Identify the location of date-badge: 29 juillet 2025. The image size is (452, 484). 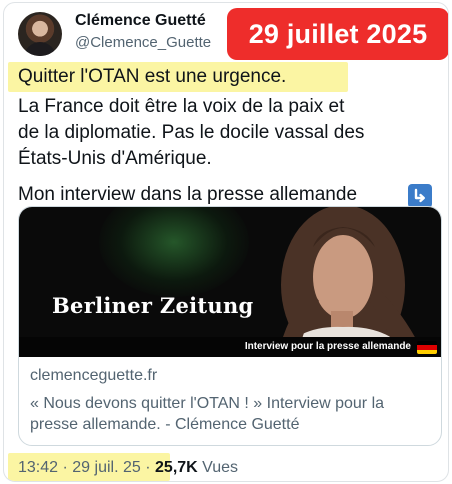
(337, 34).